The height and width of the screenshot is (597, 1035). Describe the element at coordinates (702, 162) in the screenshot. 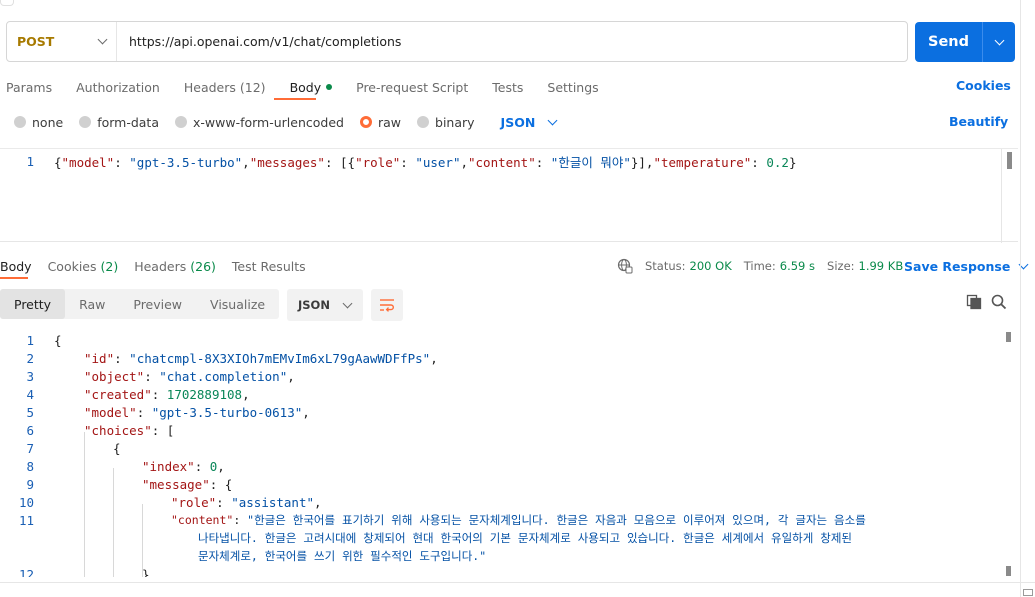

I see `json-key: "temperature"` at that location.